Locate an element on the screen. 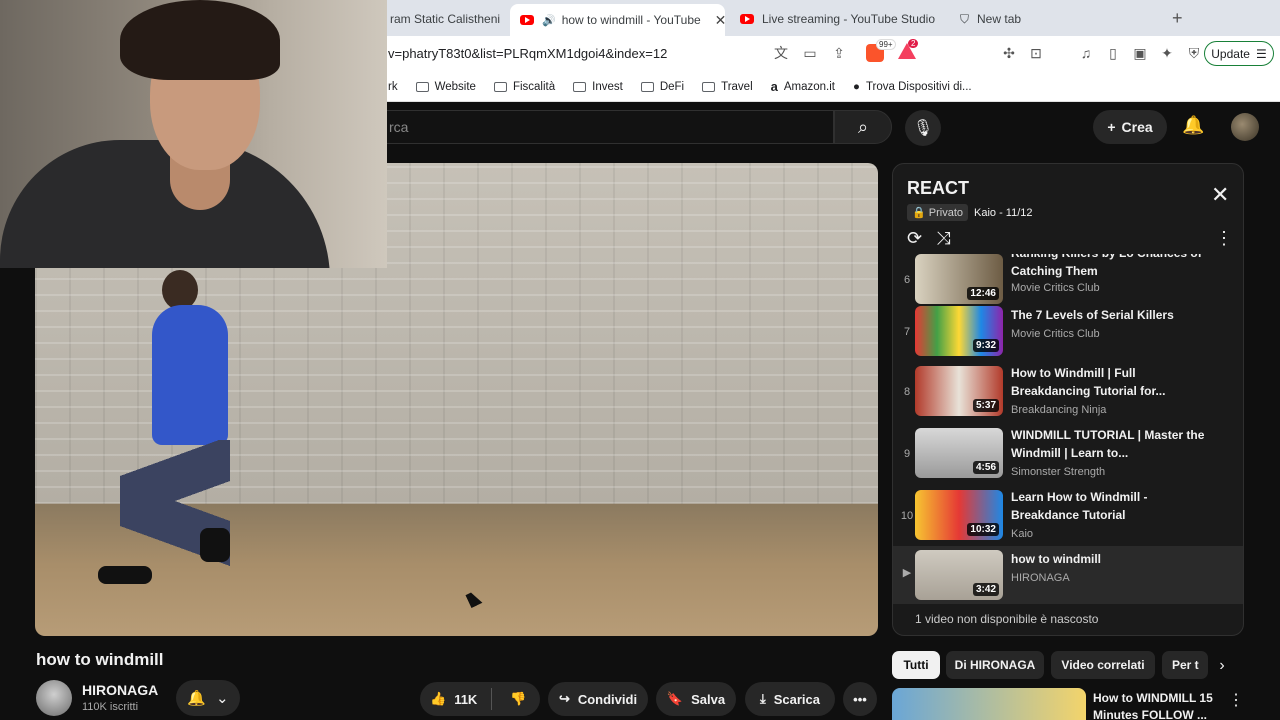 The width and height of the screenshot is (1280, 720). shuffle-icon: ⤨ is located at coordinates (943, 238).